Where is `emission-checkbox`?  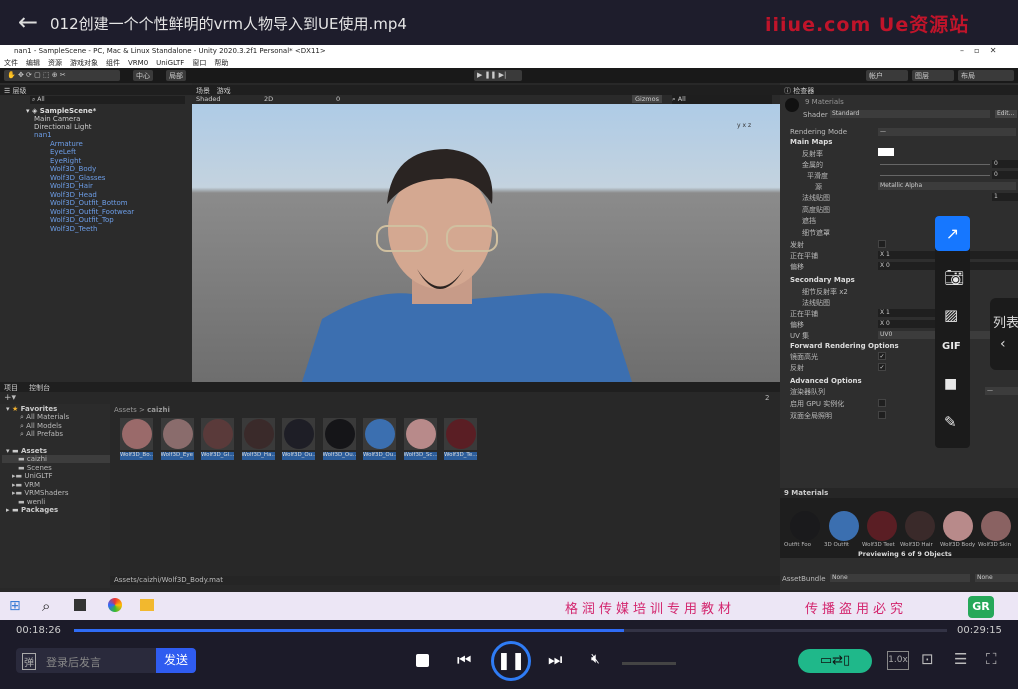
emission-checkbox is located at coordinates (882, 244).